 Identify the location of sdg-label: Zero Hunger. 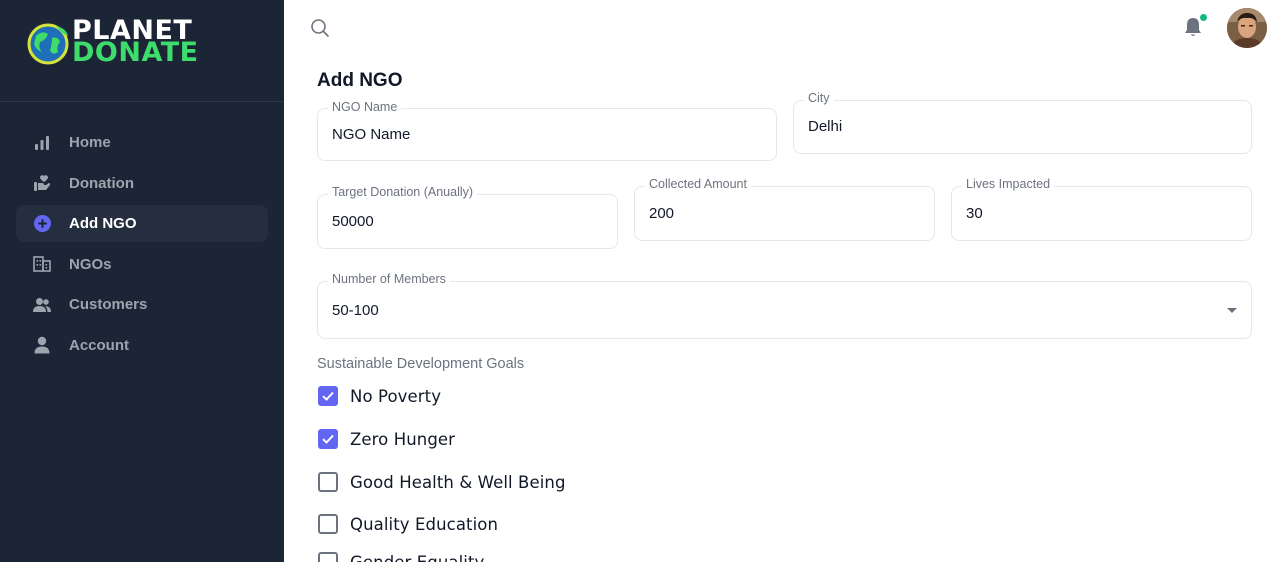
(403, 439).